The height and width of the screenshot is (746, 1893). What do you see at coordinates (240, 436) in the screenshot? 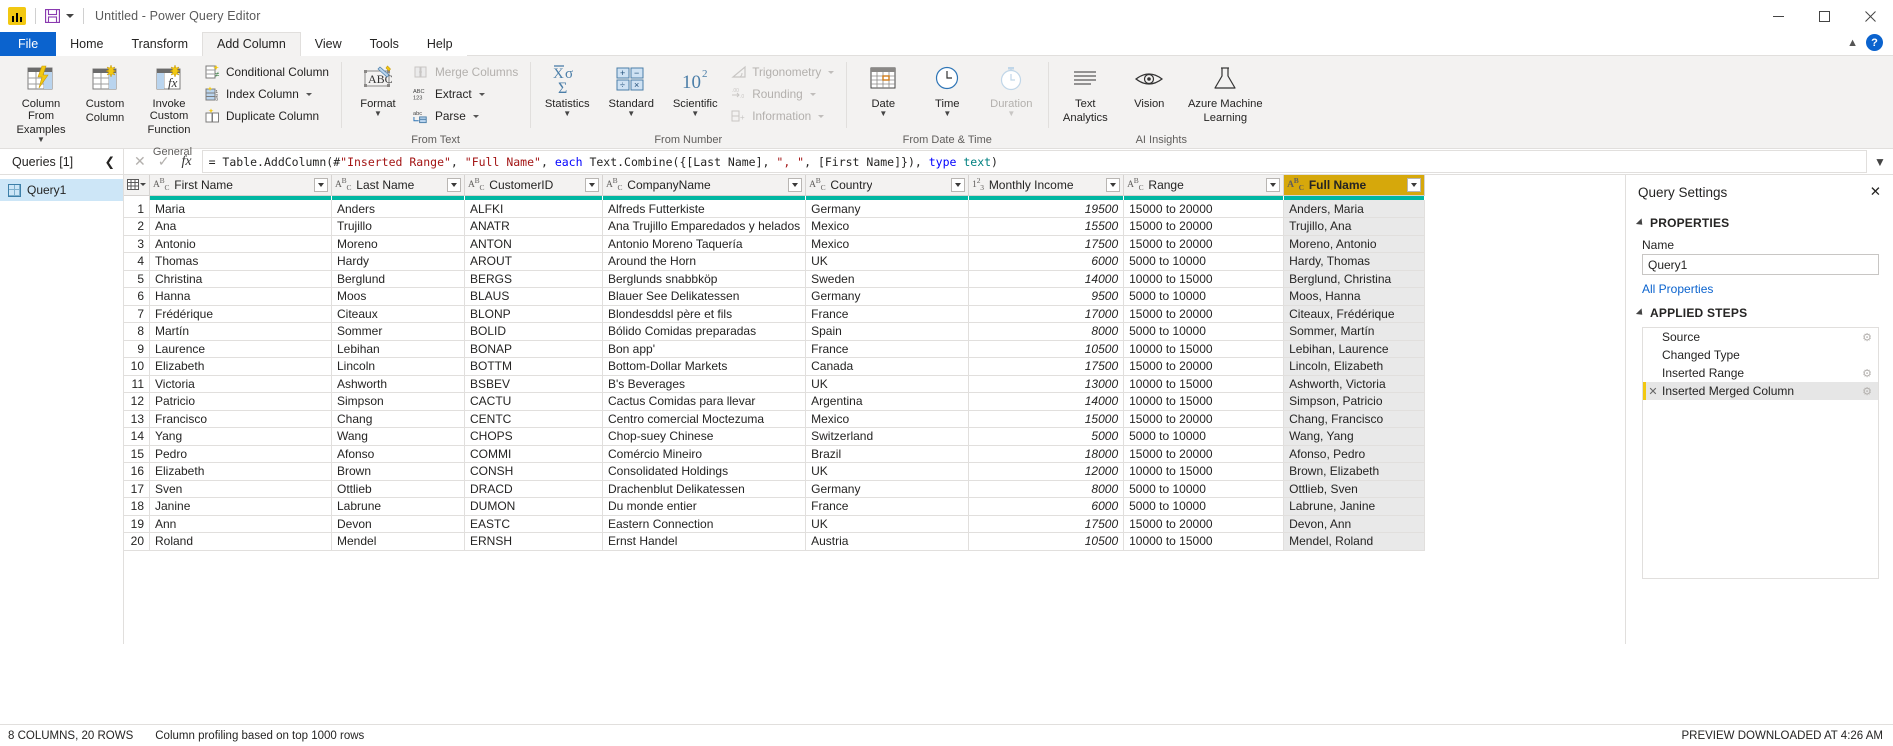
I see `cell-first-name: Yang` at bounding box center [240, 436].